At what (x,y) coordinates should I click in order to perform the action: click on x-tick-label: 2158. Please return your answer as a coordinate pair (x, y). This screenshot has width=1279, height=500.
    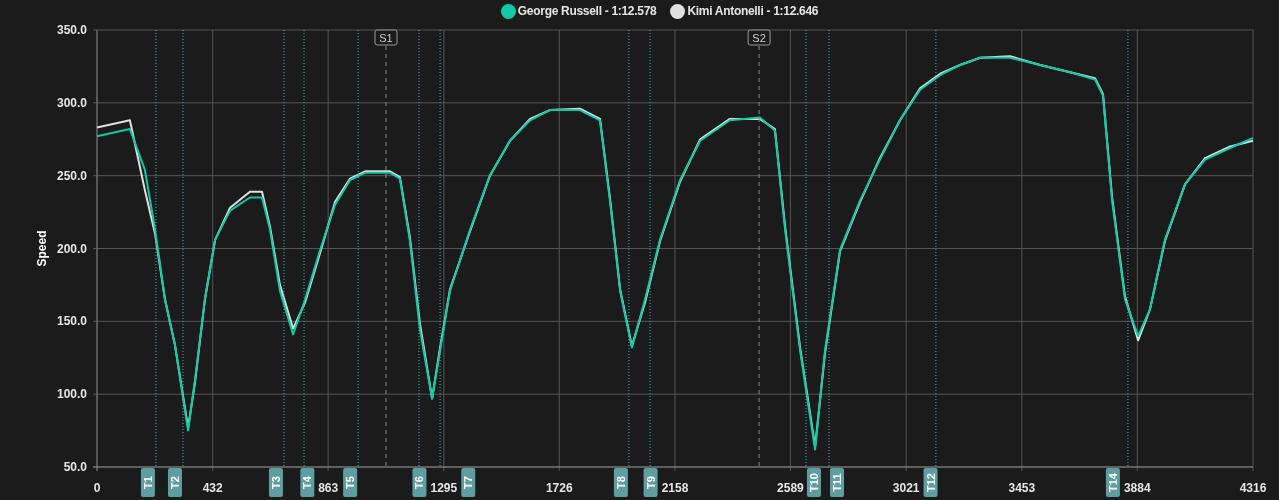
    Looking at the image, I should click on (675, 488).